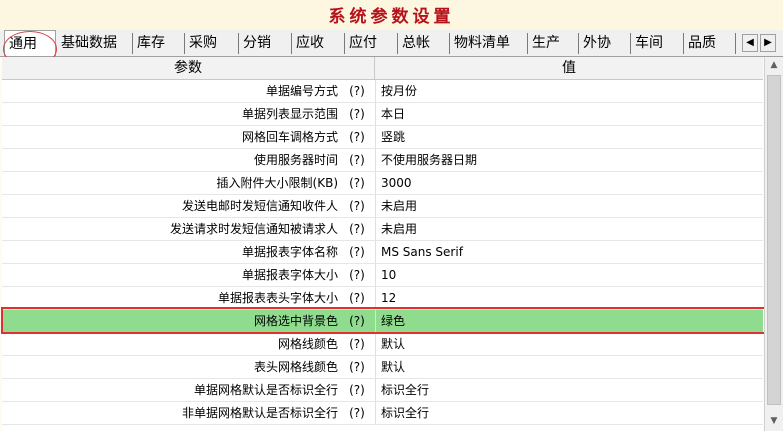 The width and height of the screenshot is (783, 431). I want to click on tab-distribution: 分销, so click(265, 43).